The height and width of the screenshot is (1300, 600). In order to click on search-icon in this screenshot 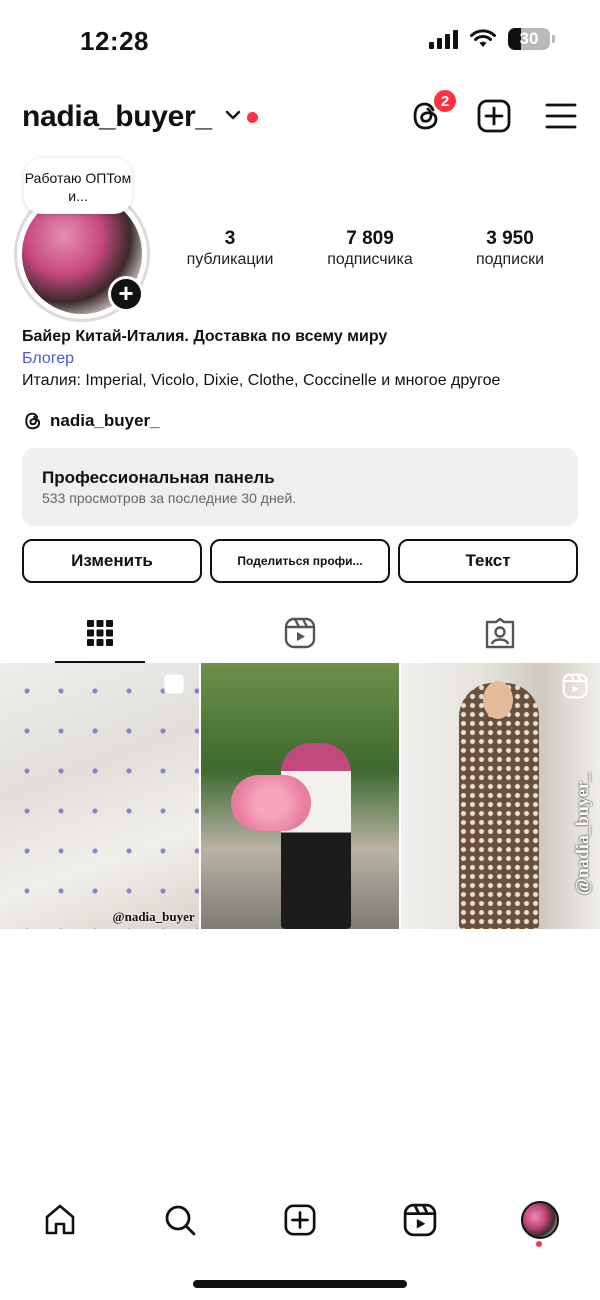, I will do `click(180, 1220)`.